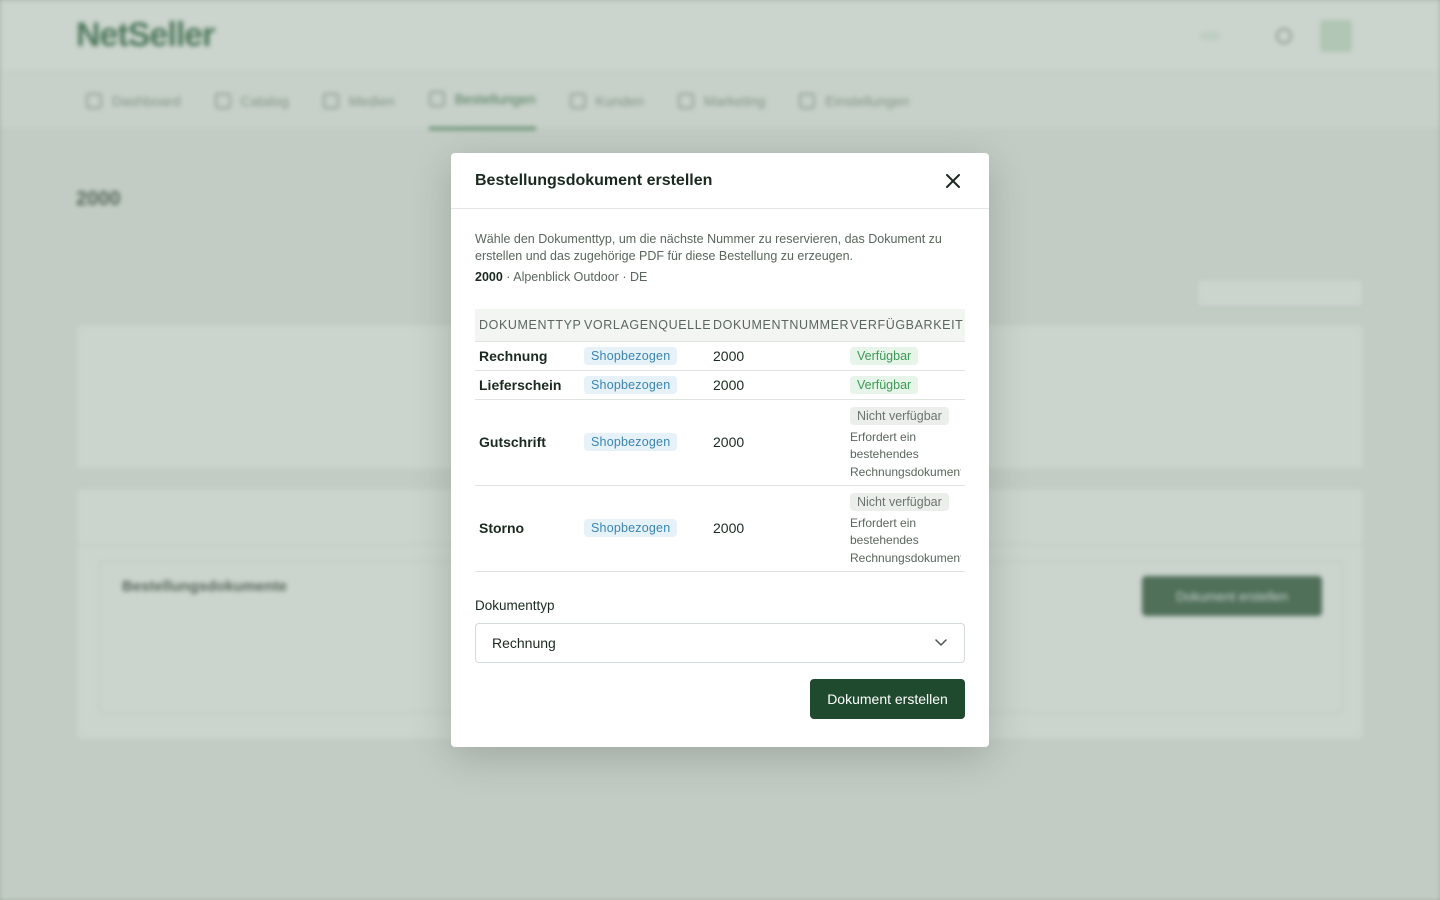  Describe the element at coordinates (524, 642) in the screenshot. I see `document-type-select-value: Rechnung` at that location.